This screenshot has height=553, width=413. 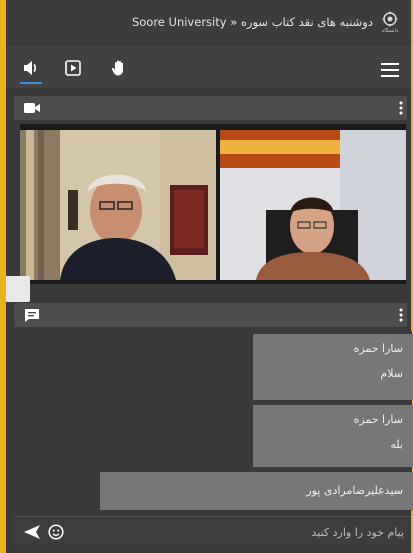 What do you see at coordinates (391, 373) in the screenshot?
I see `message-text: سلام` at bounding box center [391, 373].